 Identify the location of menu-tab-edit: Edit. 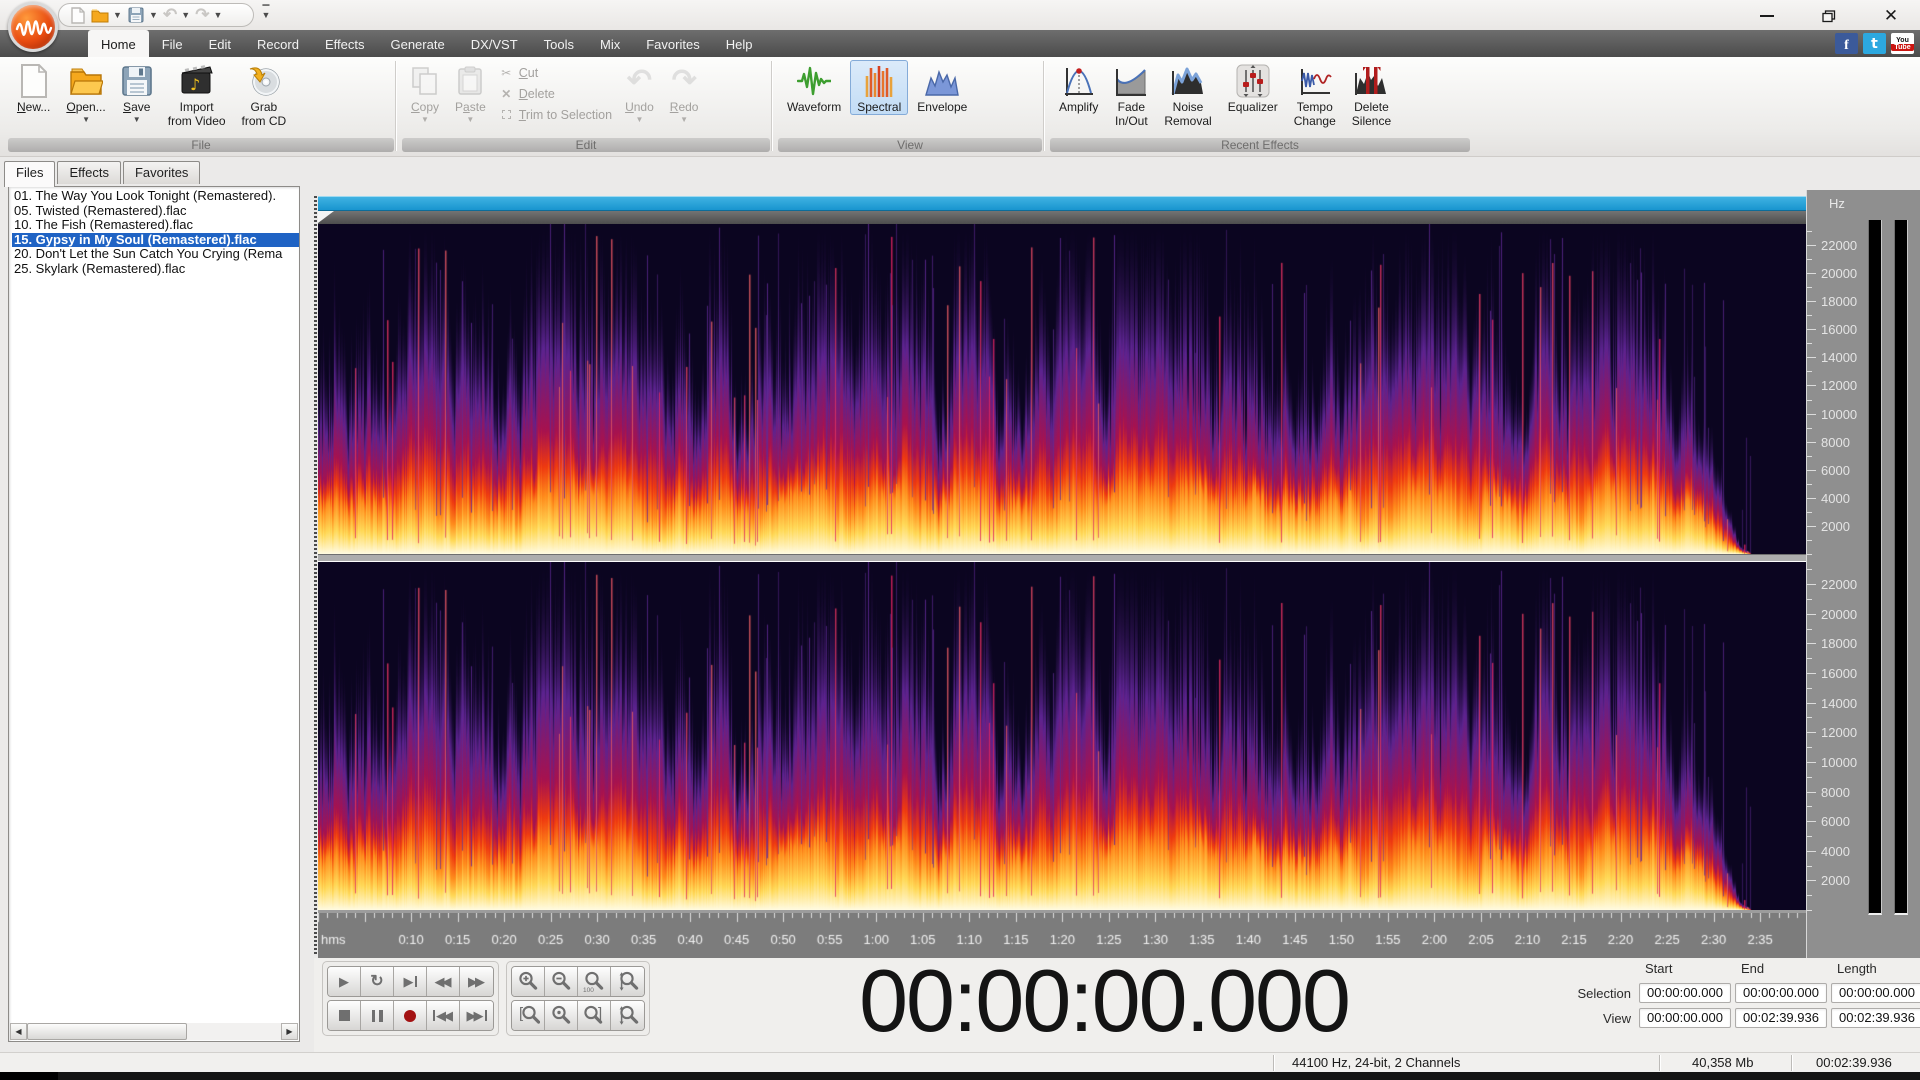
(220, 43).